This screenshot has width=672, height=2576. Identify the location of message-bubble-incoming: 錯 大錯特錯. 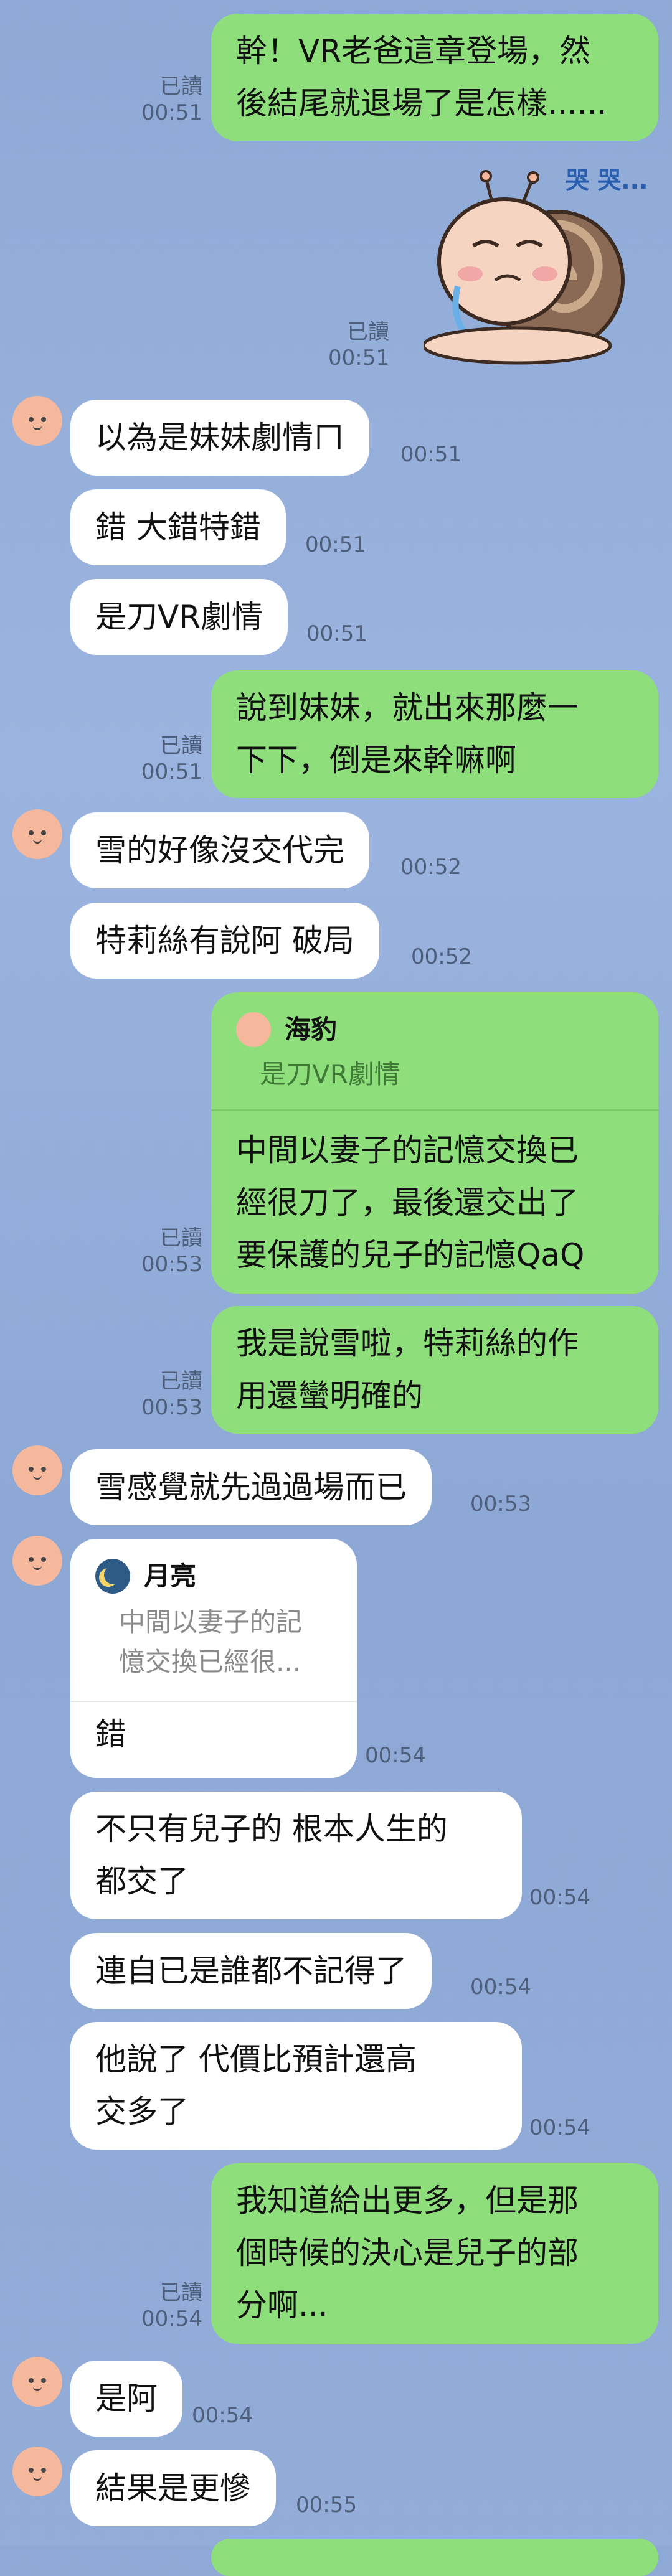
(178, 527).